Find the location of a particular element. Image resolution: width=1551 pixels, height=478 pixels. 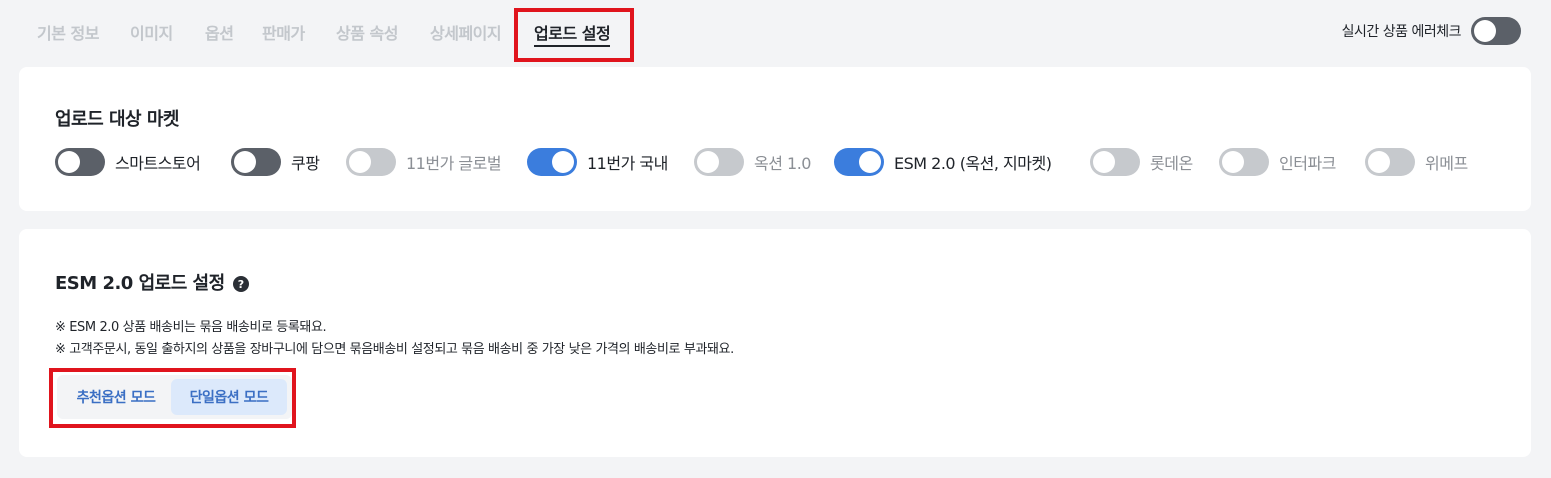

highlight-box-tab is located at coordinates (574, 35).